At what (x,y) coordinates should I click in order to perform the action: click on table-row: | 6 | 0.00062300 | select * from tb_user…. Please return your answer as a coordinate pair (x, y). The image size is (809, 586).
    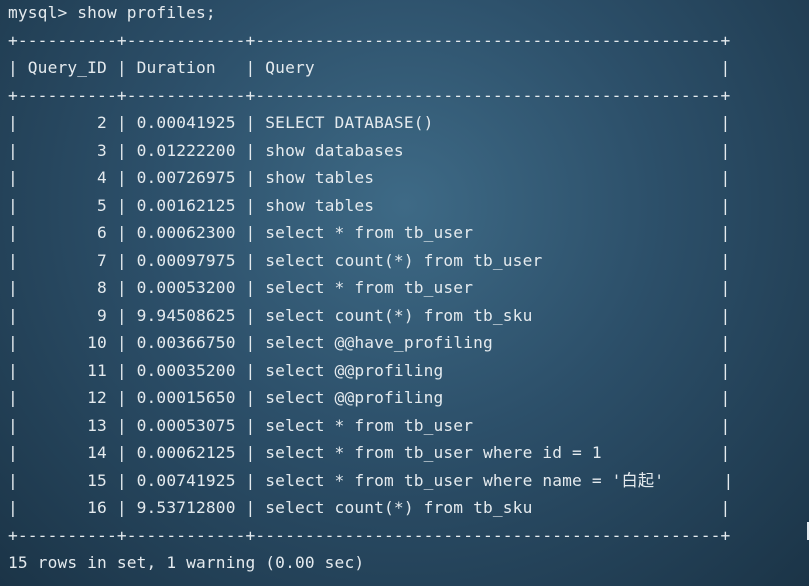
    Looking at the image, I should click on (369, 232).